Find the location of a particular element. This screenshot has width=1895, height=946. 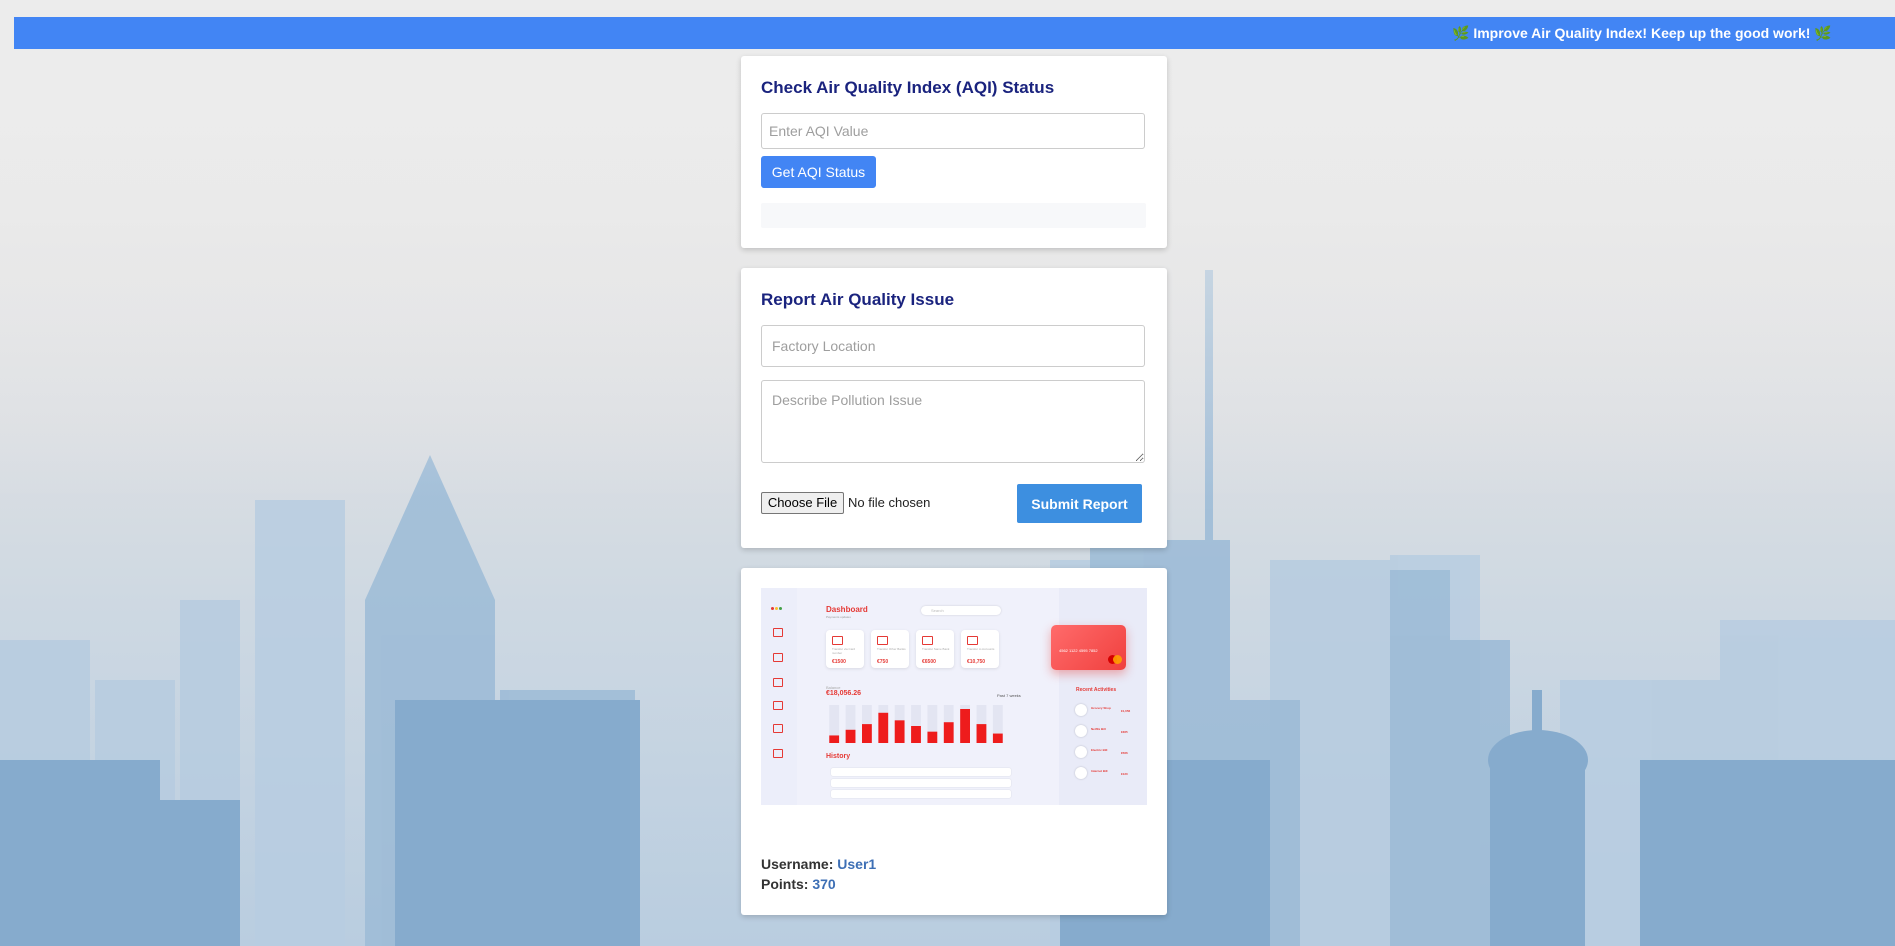

transfer-icon is located at coordinates (882, 640).